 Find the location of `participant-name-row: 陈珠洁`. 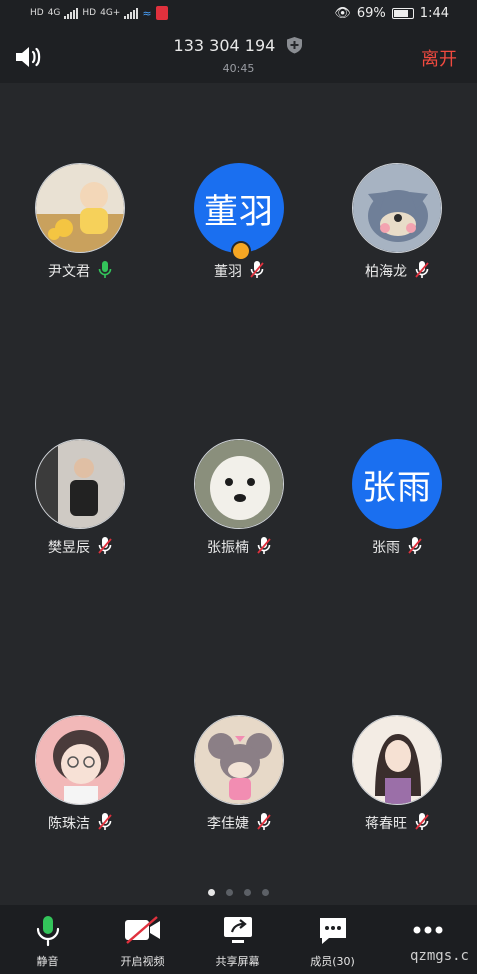

participant-name-row: 陈珠洁 is located at coordinates (80, 823).